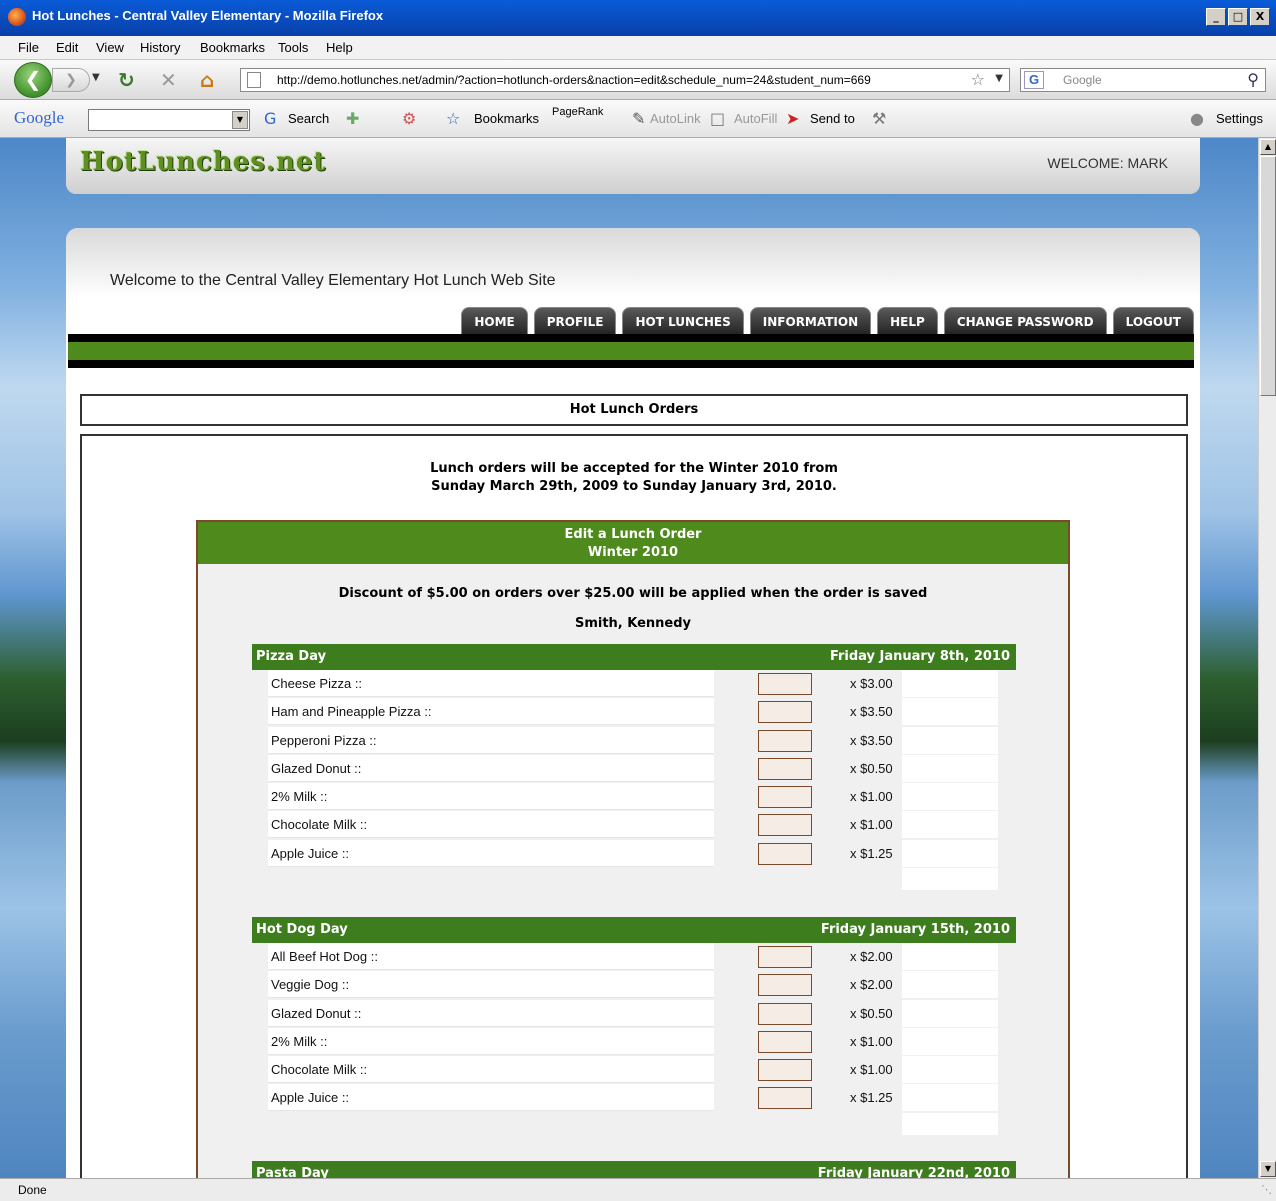  What do you see at coordinates (631, 364) in the screenshot?
I see `nav-band-bottom` at bounding box center [631, 364].